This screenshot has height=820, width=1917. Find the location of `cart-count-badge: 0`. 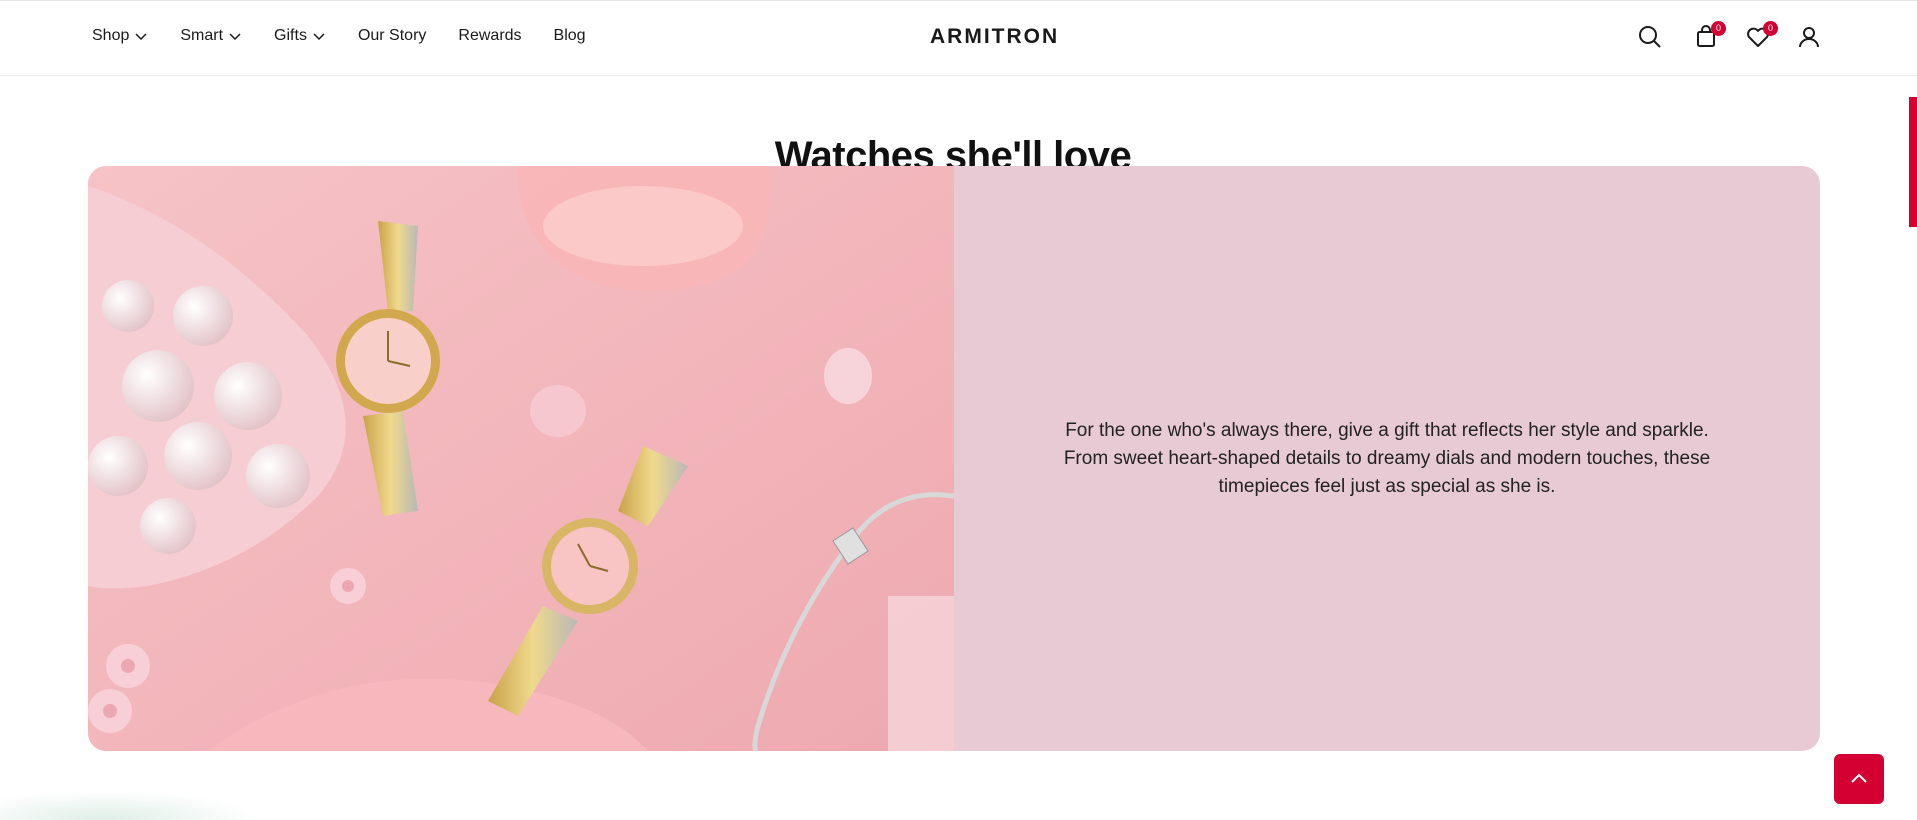

cart-count-badge: 0 is located at coordinates (1718, 28).